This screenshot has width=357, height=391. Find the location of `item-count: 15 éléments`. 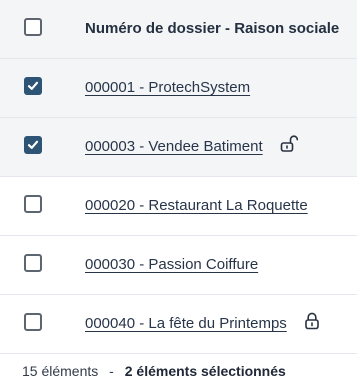

item-count: 15 éléments is located at coordinates (60, 371).